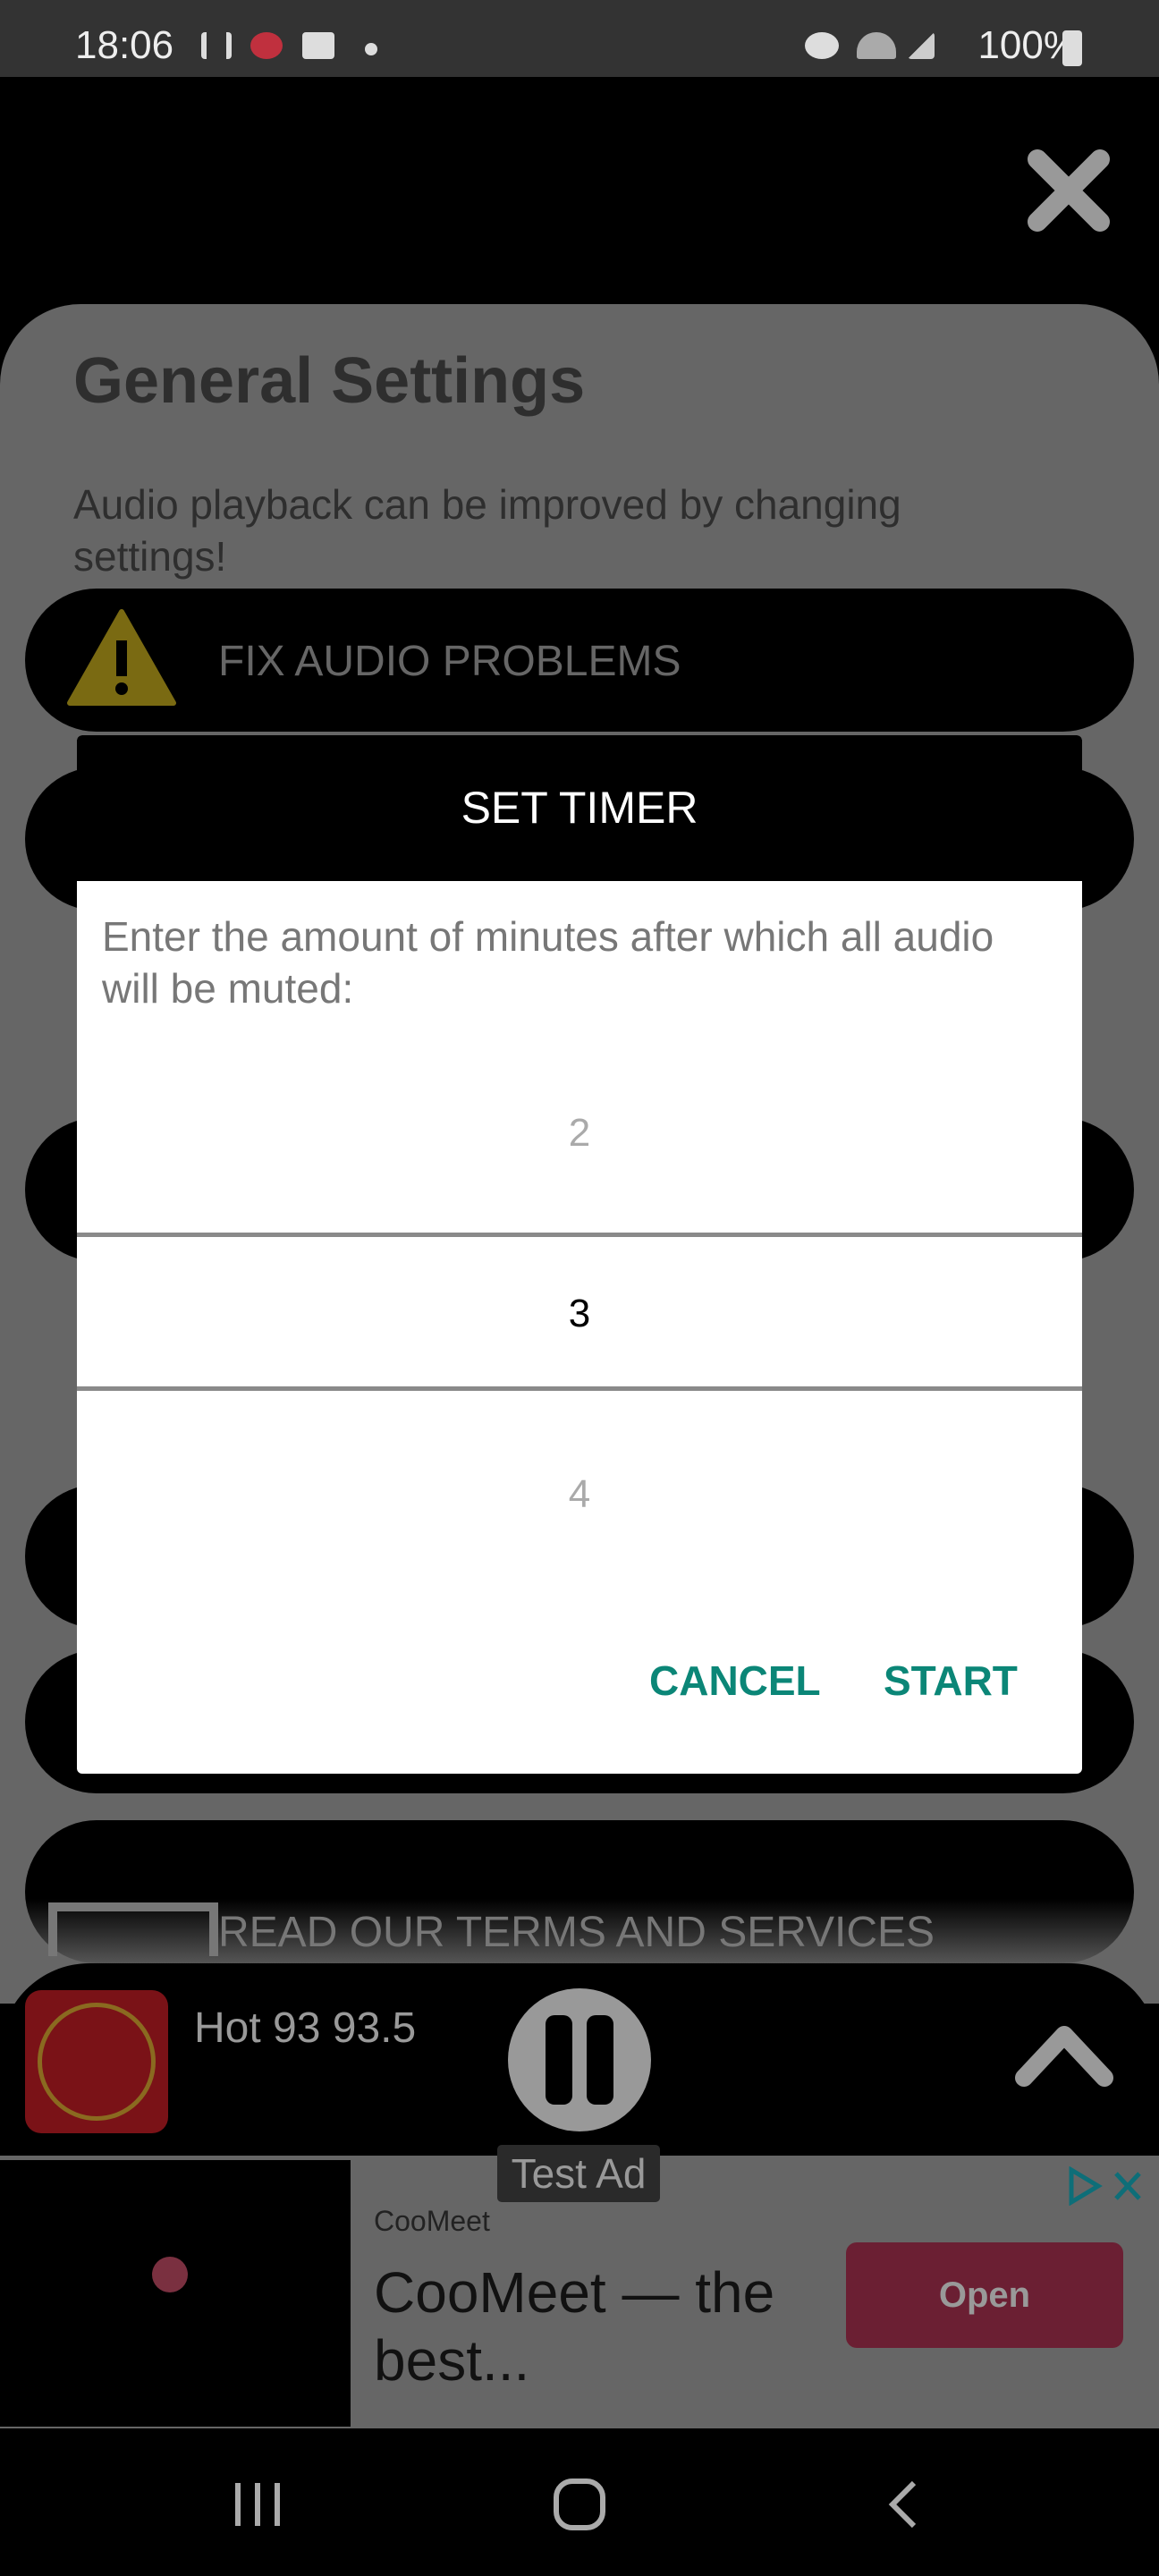 The image size is (1159, 2576). Describe the element at coordinates (579, 1891) in the screenshot. I see `terms-button: READ OUR TERMS AND SERVICES` at that location.